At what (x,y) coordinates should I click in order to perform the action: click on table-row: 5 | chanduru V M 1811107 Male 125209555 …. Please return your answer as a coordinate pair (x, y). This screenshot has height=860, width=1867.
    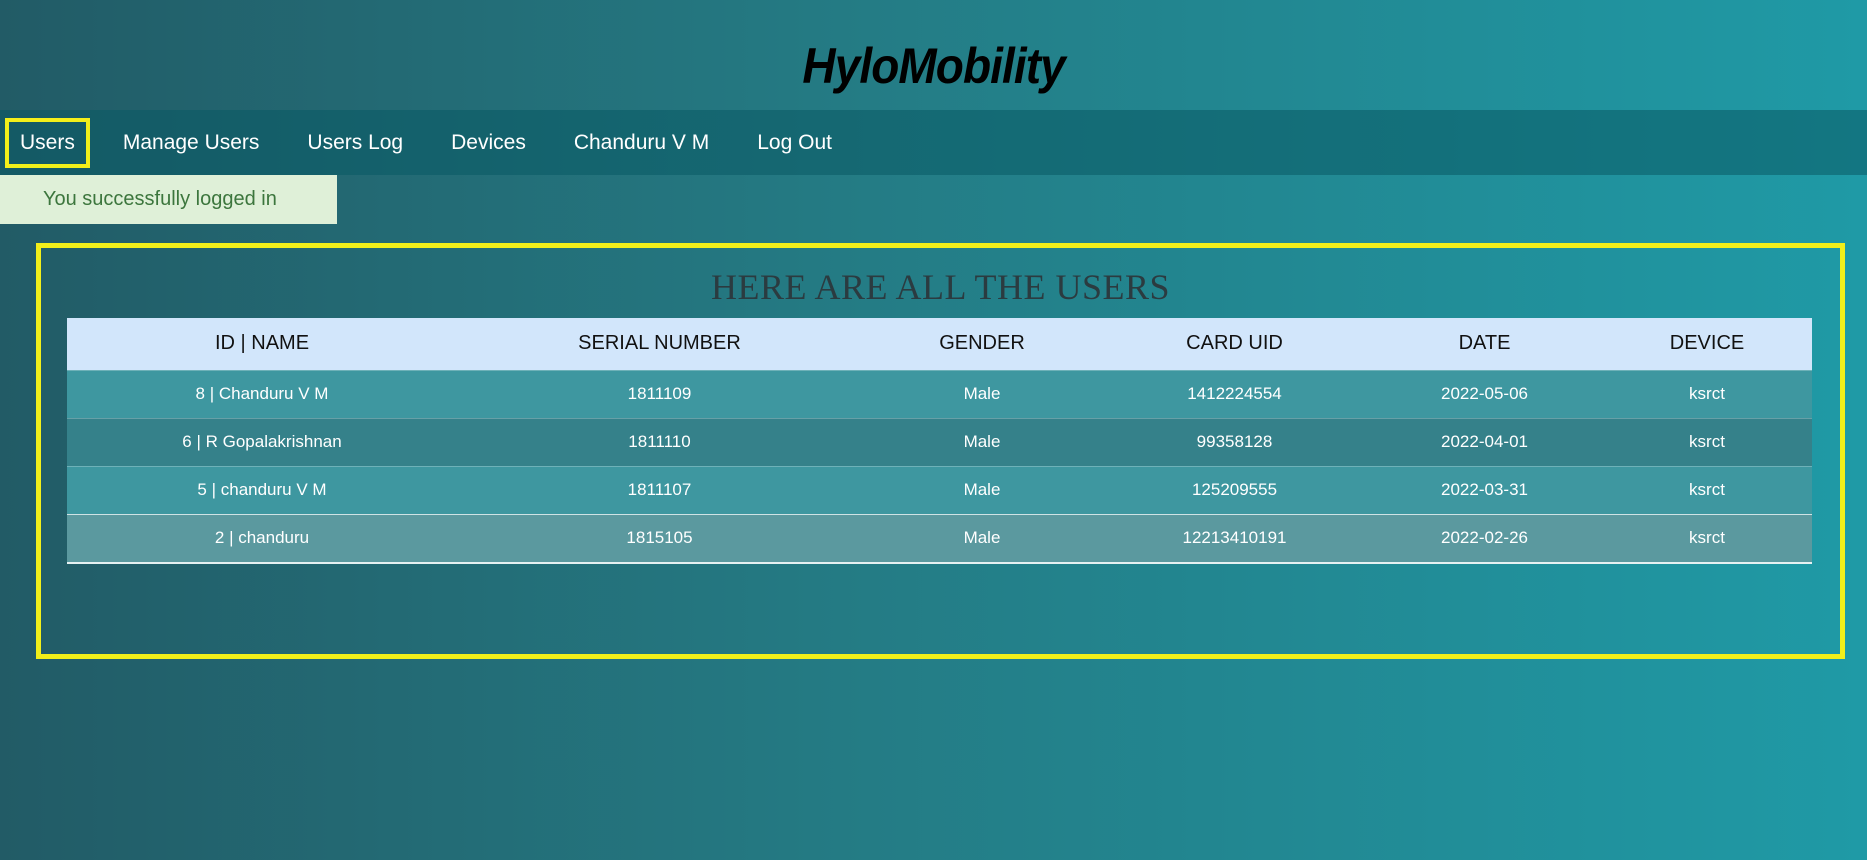
    Looking at the image, I should click on (939, 490).